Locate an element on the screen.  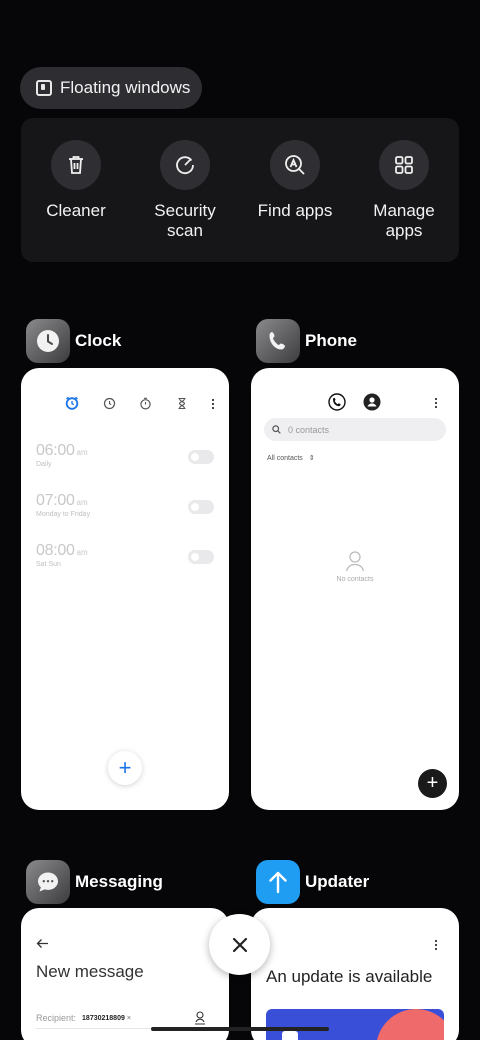
clock-app-icon is located at coordinates (48, 341).